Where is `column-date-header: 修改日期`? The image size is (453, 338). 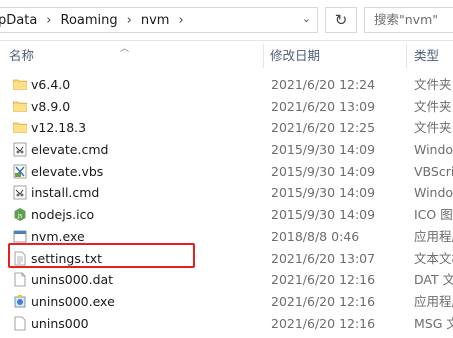 column-date-header: 修改日期 is located at coordinates (295, 56).